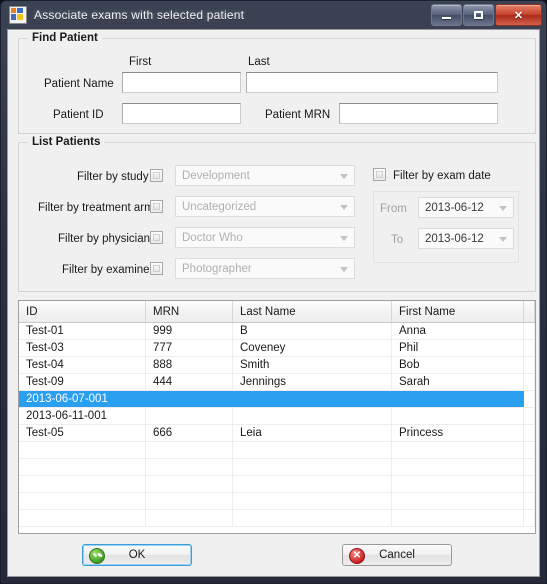 The width and height of the screenshot is (547, 584). What do you see at coordinates (79, 84) in the screenshot?
I see `patient-name-label: Patient Name` at bounding box center [79, 84].